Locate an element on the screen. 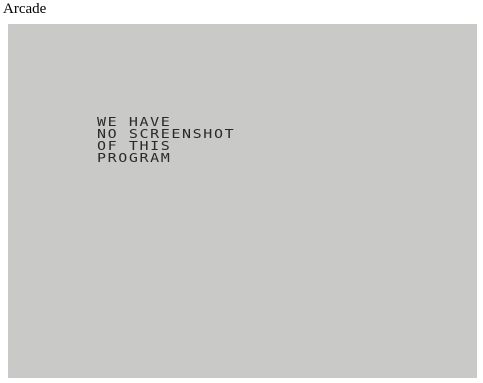 Image resolution: width=483 pixels, height=383 pixels. message-line: WE HAVE is located at coordinates (134, 122).